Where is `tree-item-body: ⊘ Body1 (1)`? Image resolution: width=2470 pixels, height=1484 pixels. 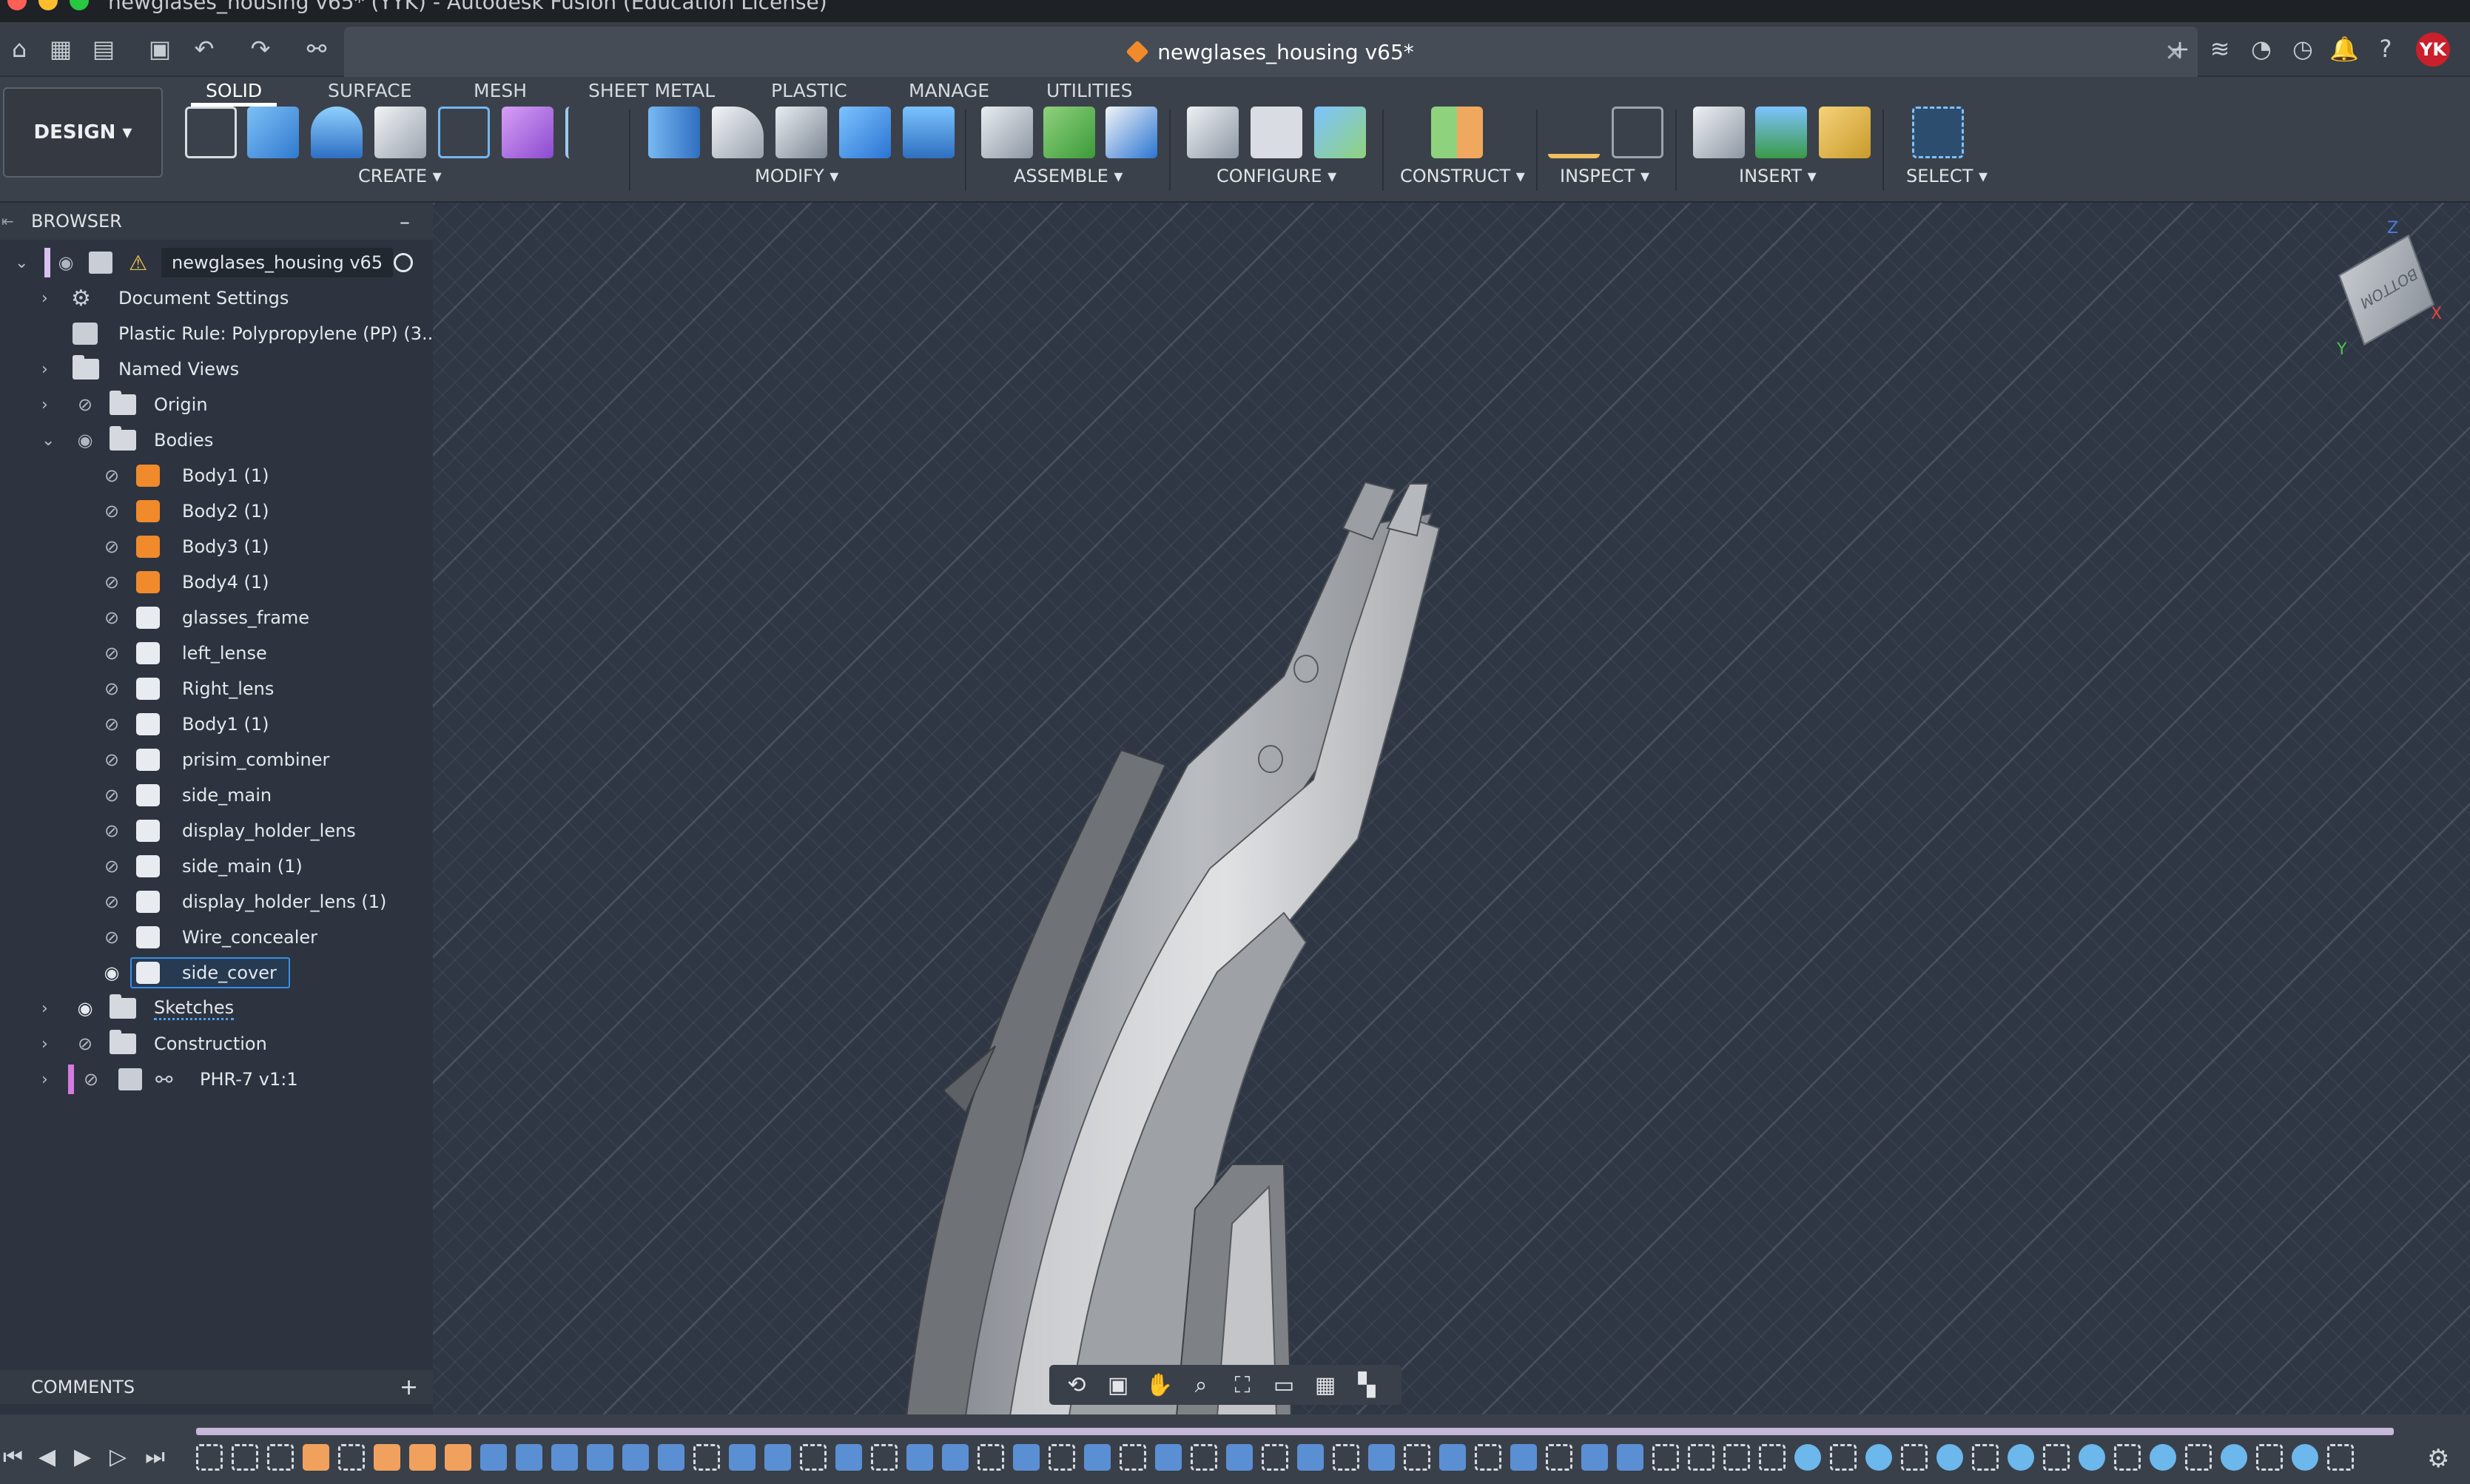 tree-item-body: ⊘ Body1 (1) is located at coordinates (216, 724).